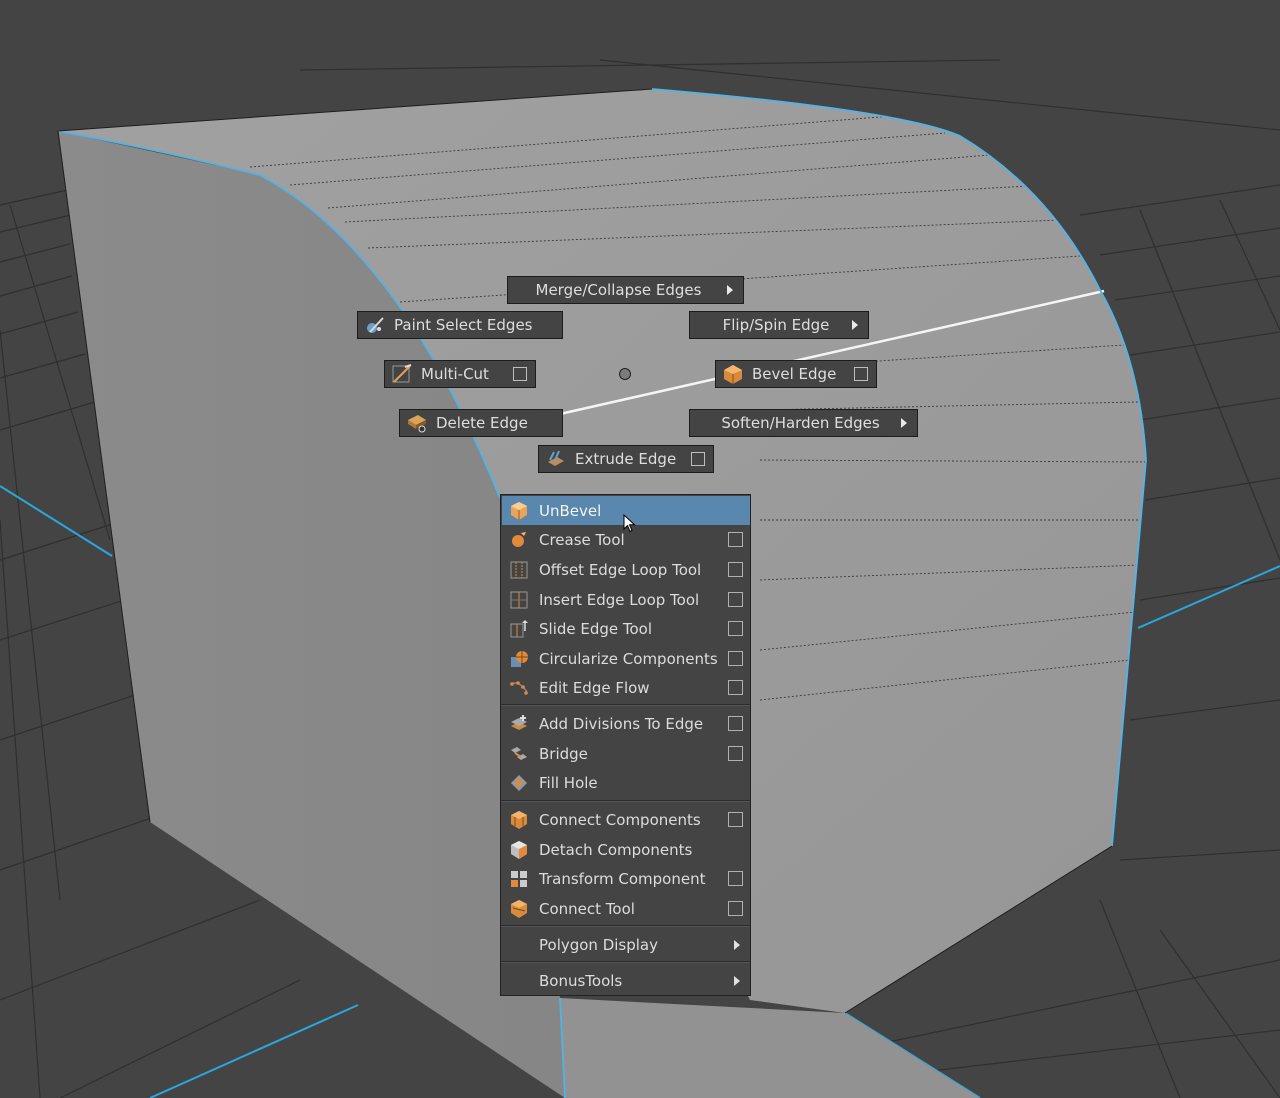 The image size is (1280, 1098). I want to click on menu-item-transform-component: Transform Component, so click(626, 878).